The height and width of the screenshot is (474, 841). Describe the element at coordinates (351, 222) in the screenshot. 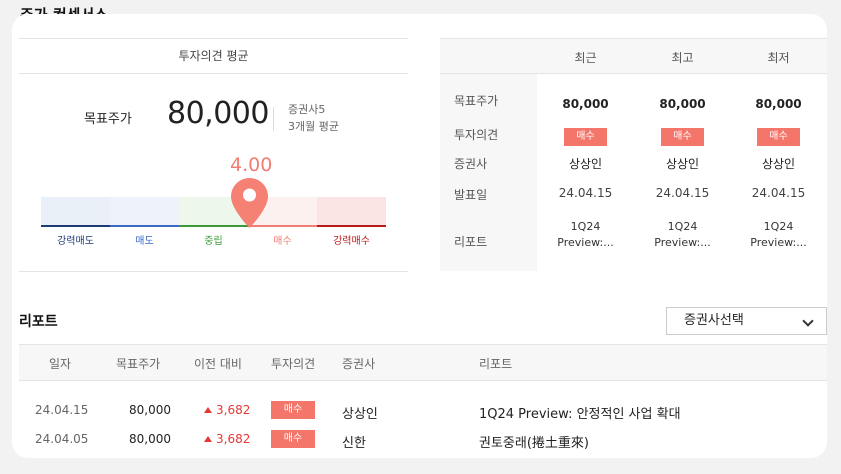

I see `scale-strong-buy: 강력매수` at that location.